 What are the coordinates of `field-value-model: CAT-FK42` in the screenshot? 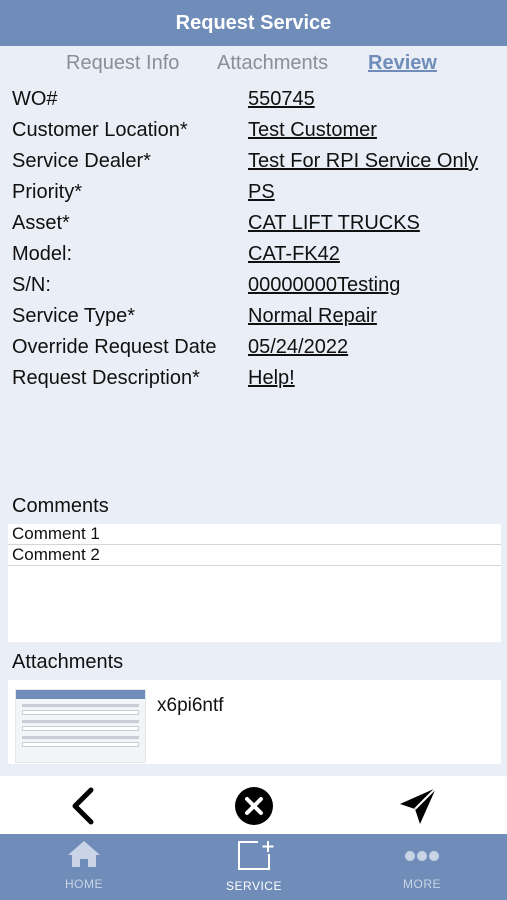 It's located at (294, 254).